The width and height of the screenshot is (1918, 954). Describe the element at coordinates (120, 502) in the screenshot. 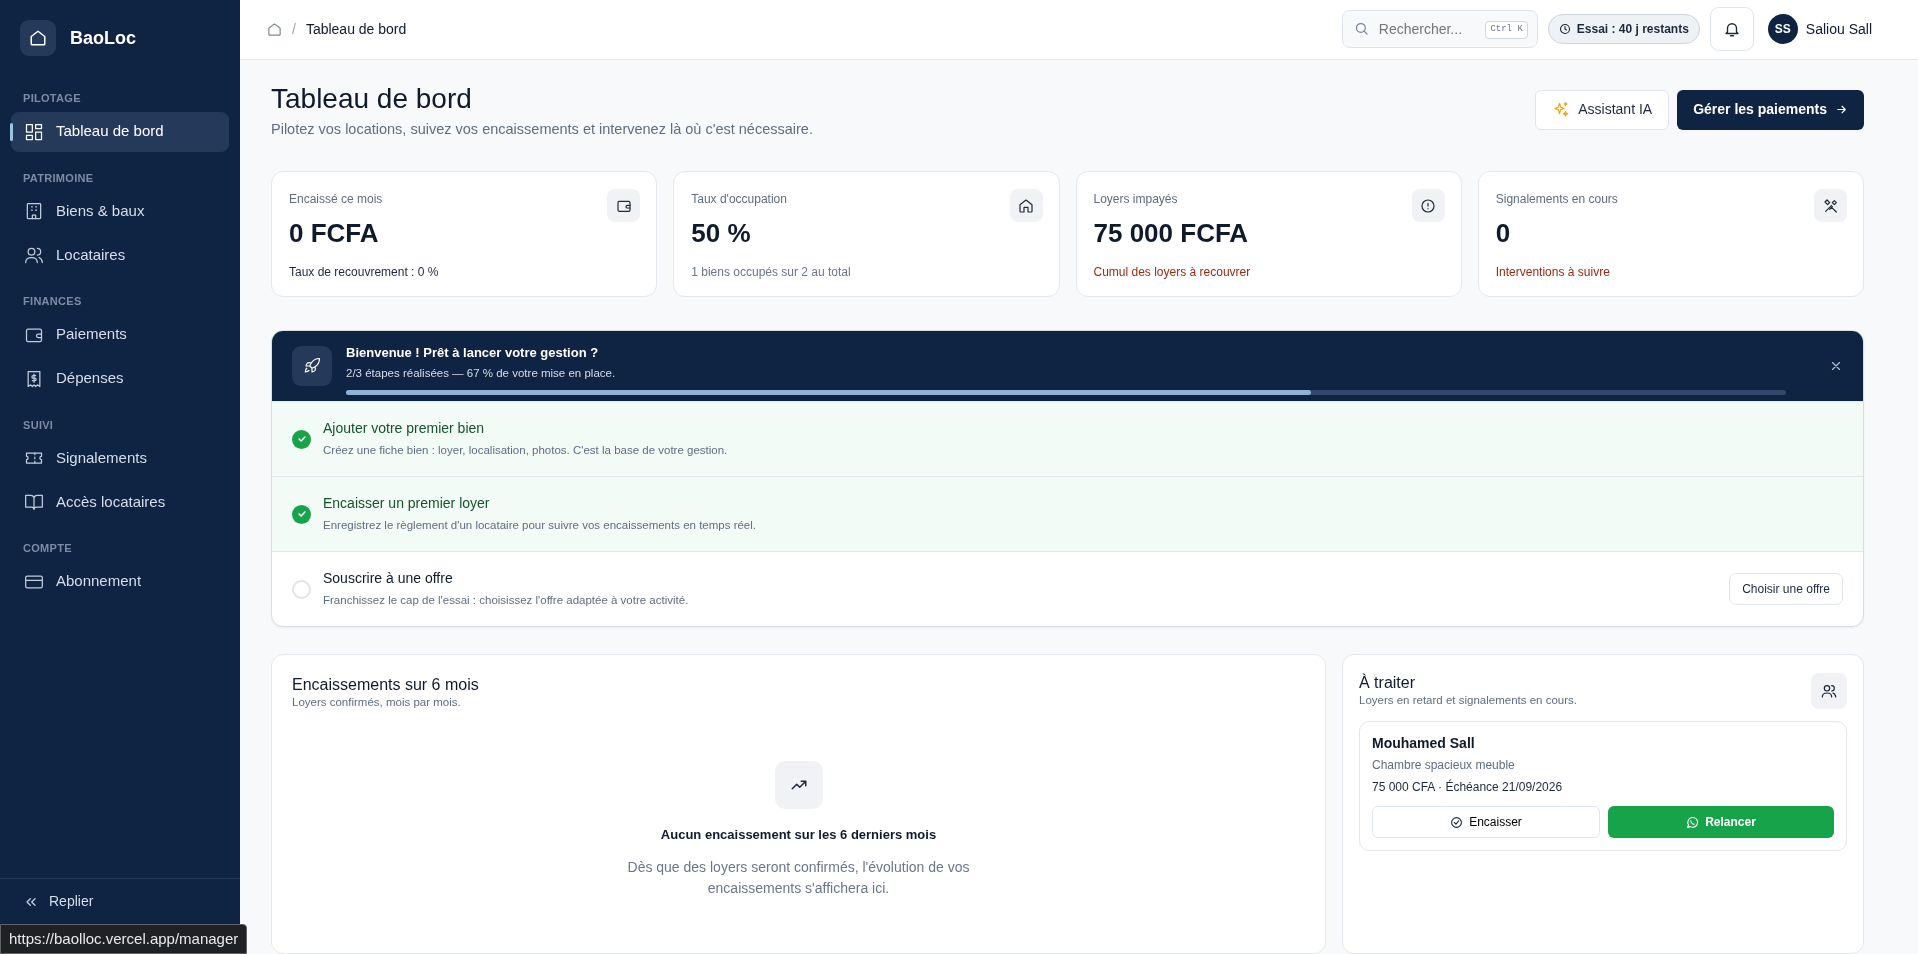

I see `sidebar-item: Accès locataires` at that location.